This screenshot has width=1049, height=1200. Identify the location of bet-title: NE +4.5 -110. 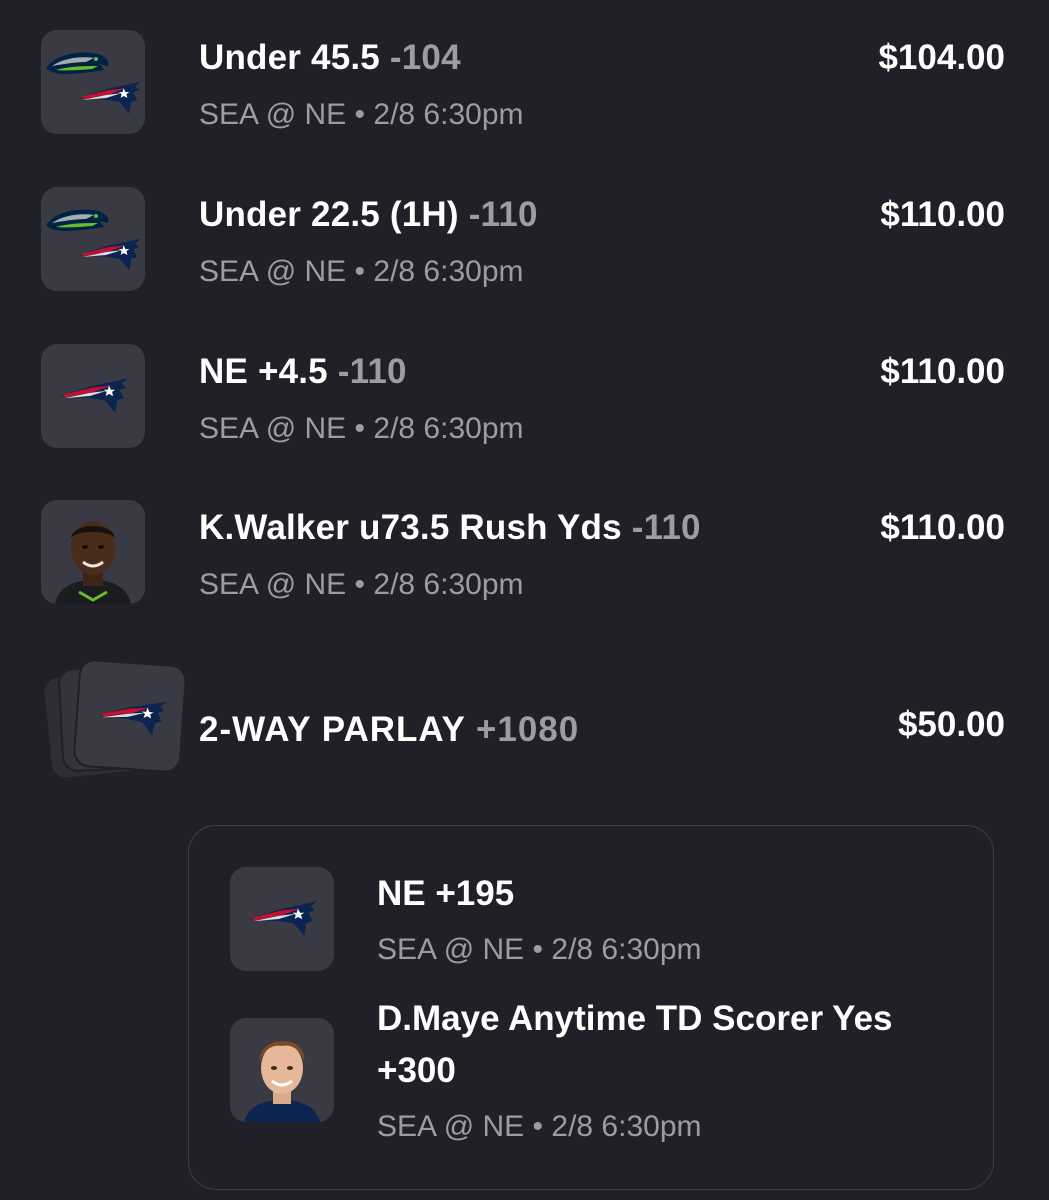
(303, 372).